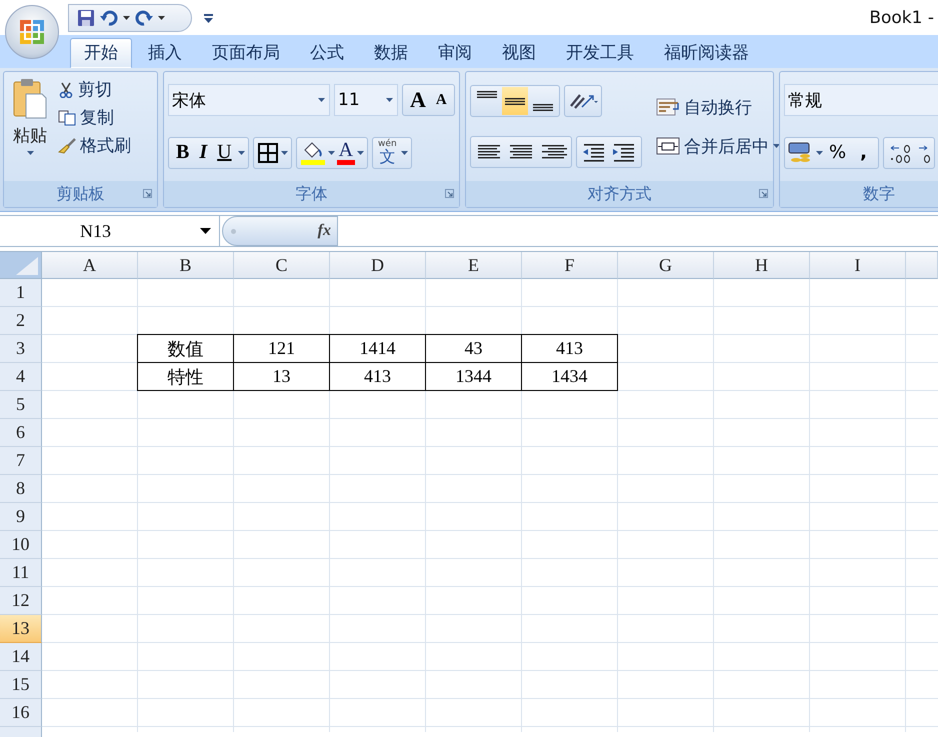  Describe the element at coordinates (474, 265) in the screenshot. I see `column-header: E` at that location.